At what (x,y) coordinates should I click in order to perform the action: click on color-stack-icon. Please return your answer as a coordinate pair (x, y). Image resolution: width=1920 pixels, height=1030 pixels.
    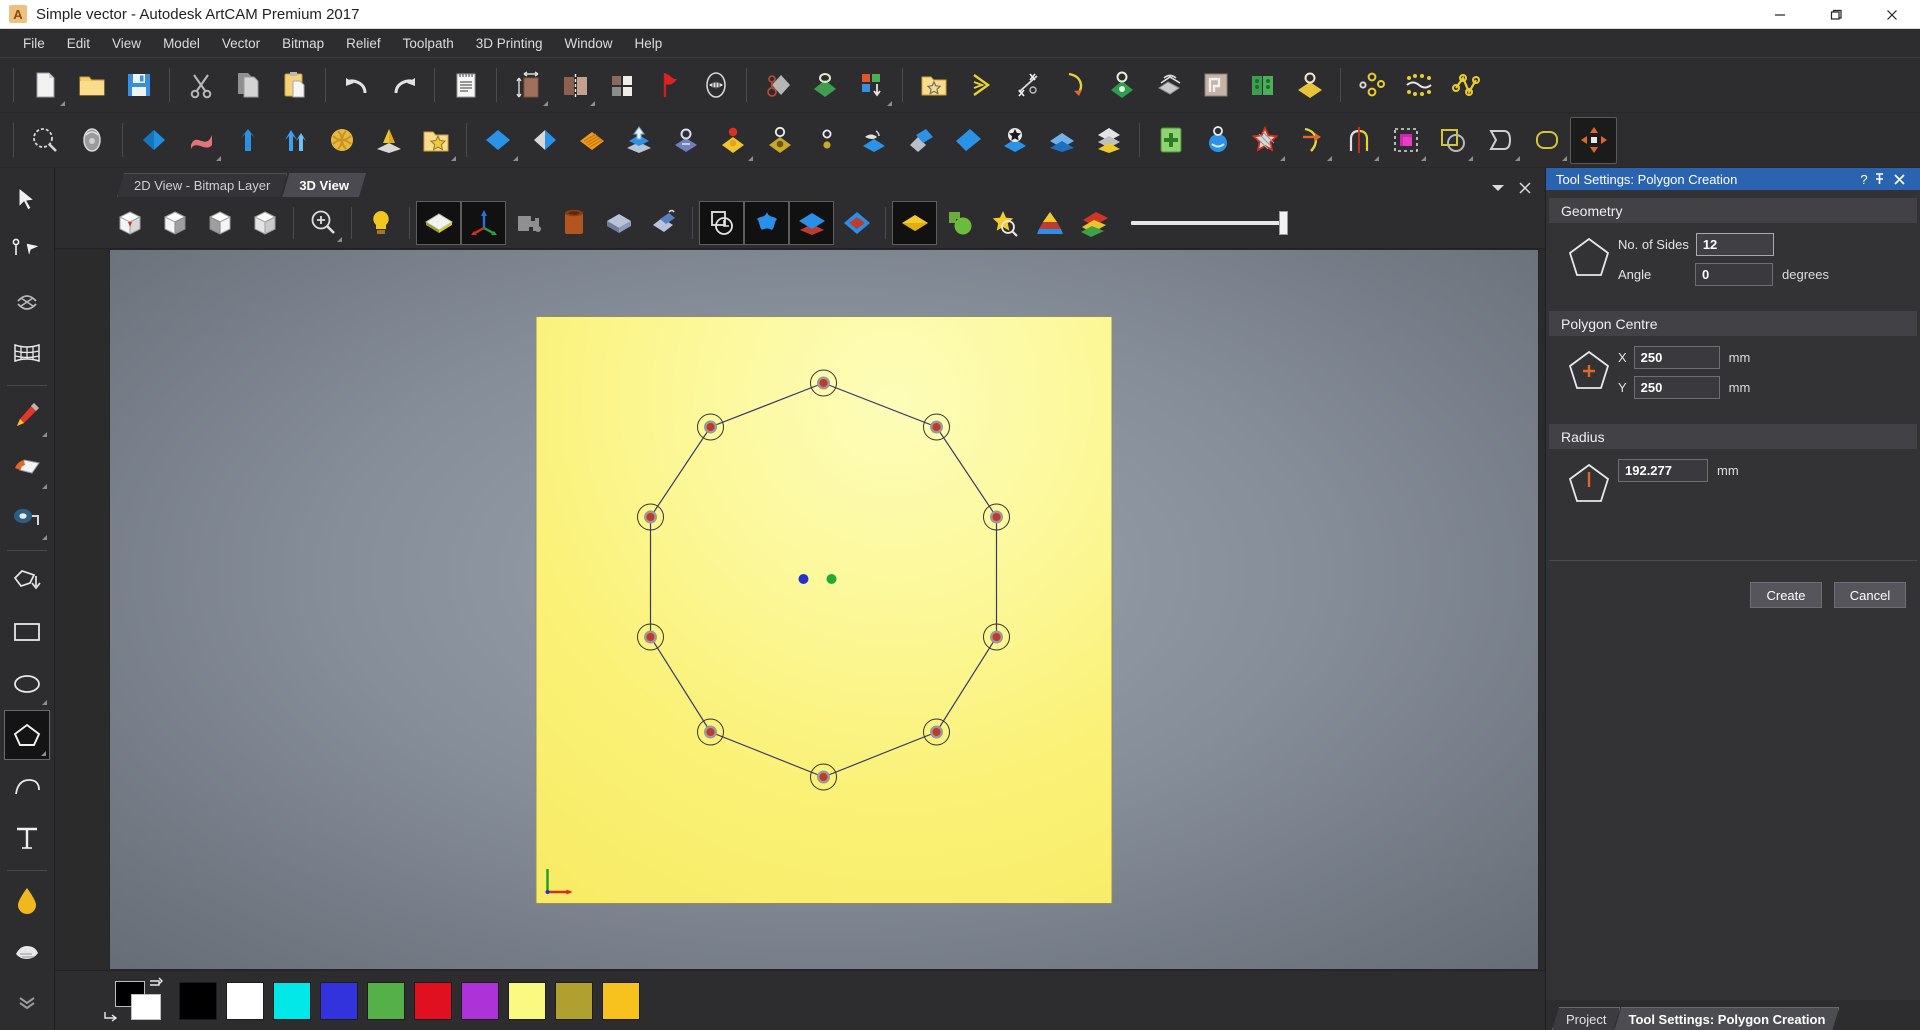
    Looking at the image, I should click on (1094, 223).